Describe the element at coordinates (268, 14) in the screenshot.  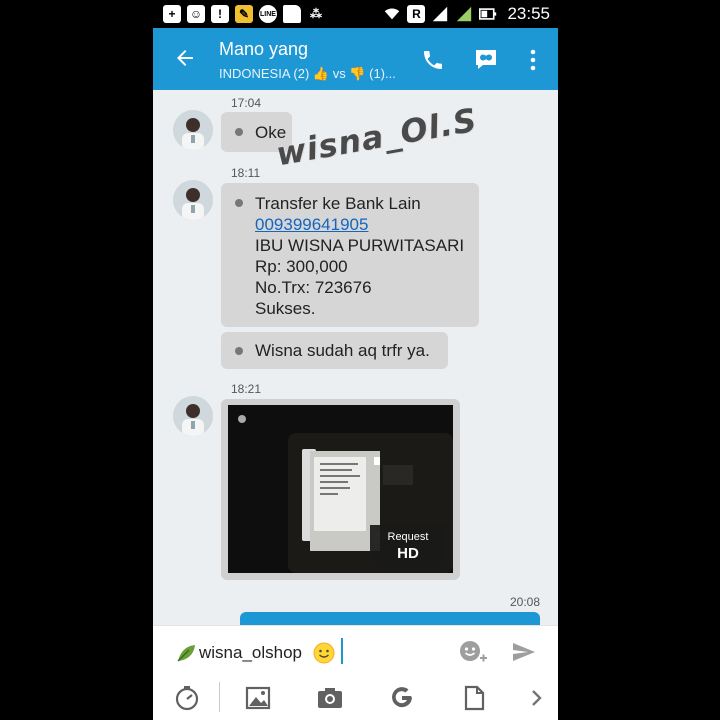
I see `line-icon: LINE` at that location.